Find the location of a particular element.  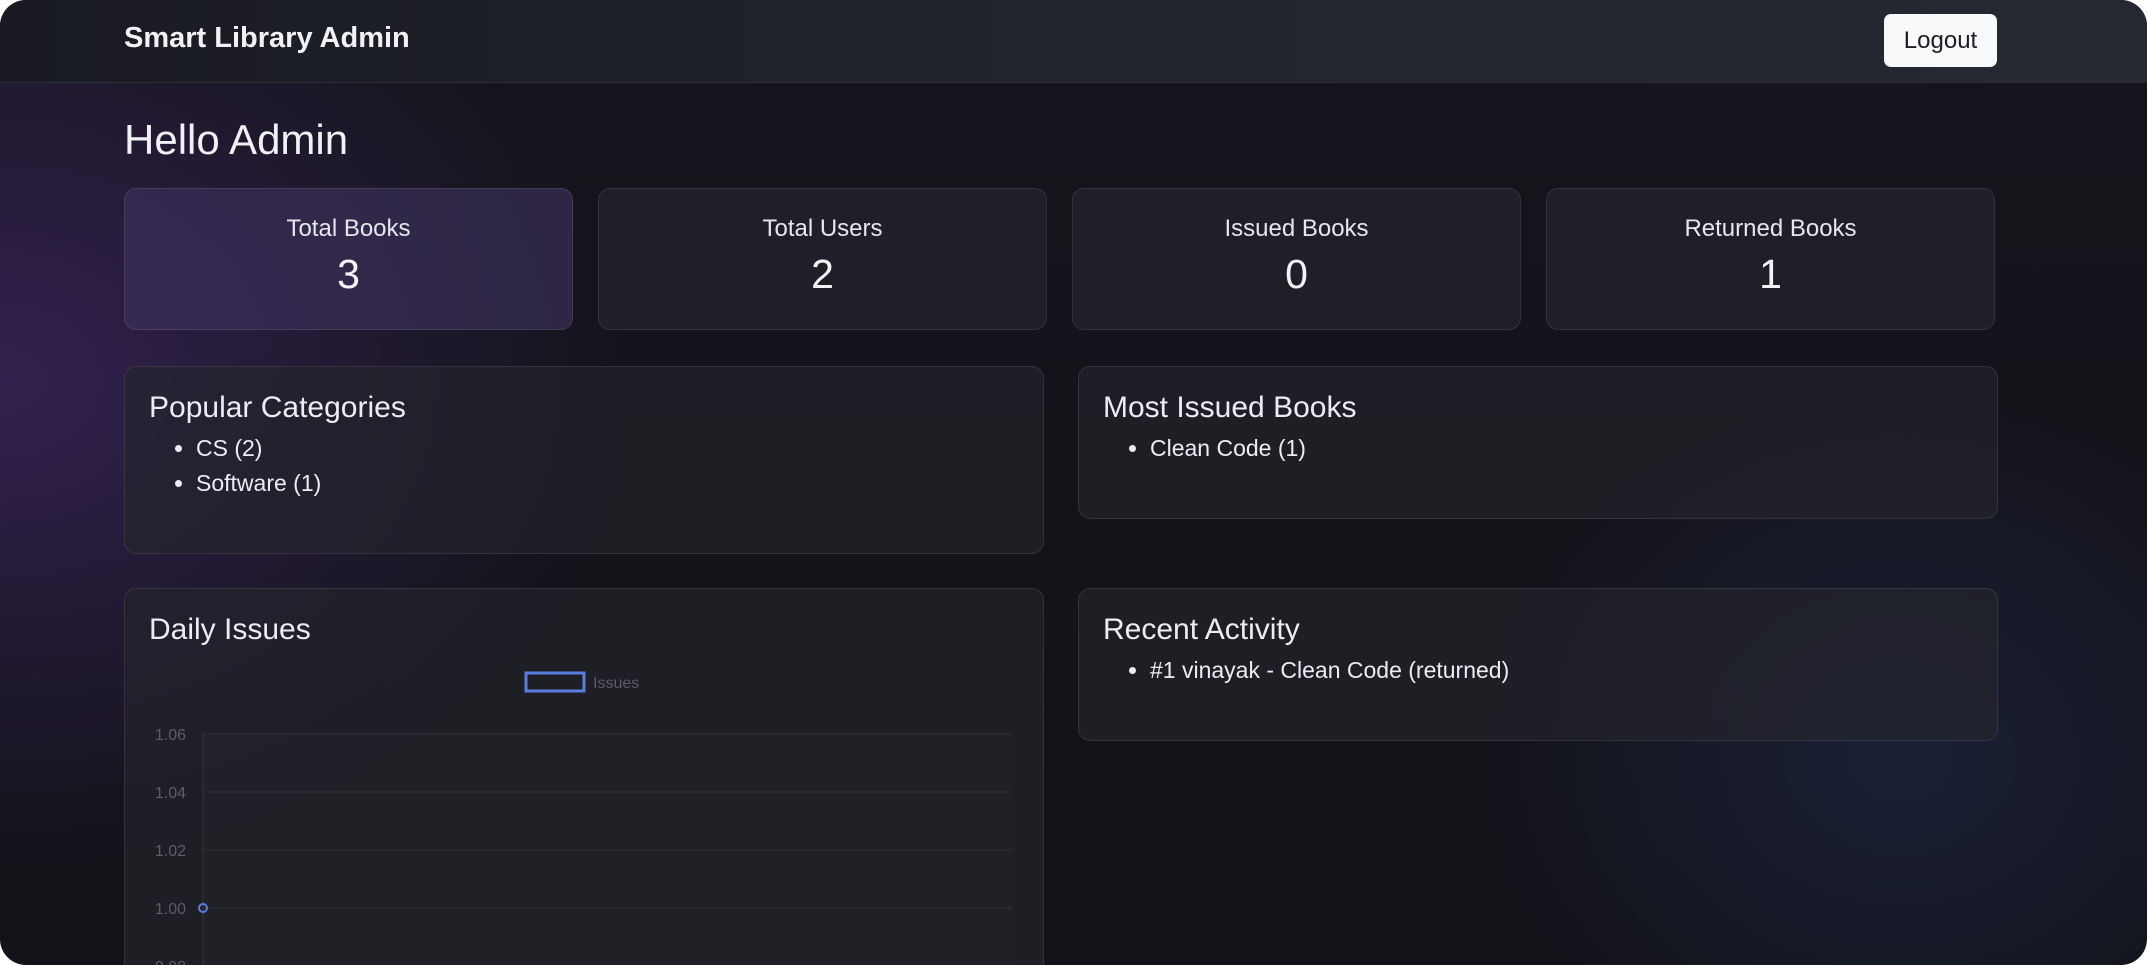

list-item: Clean Code (1) is located at coordinates (1228, 448).